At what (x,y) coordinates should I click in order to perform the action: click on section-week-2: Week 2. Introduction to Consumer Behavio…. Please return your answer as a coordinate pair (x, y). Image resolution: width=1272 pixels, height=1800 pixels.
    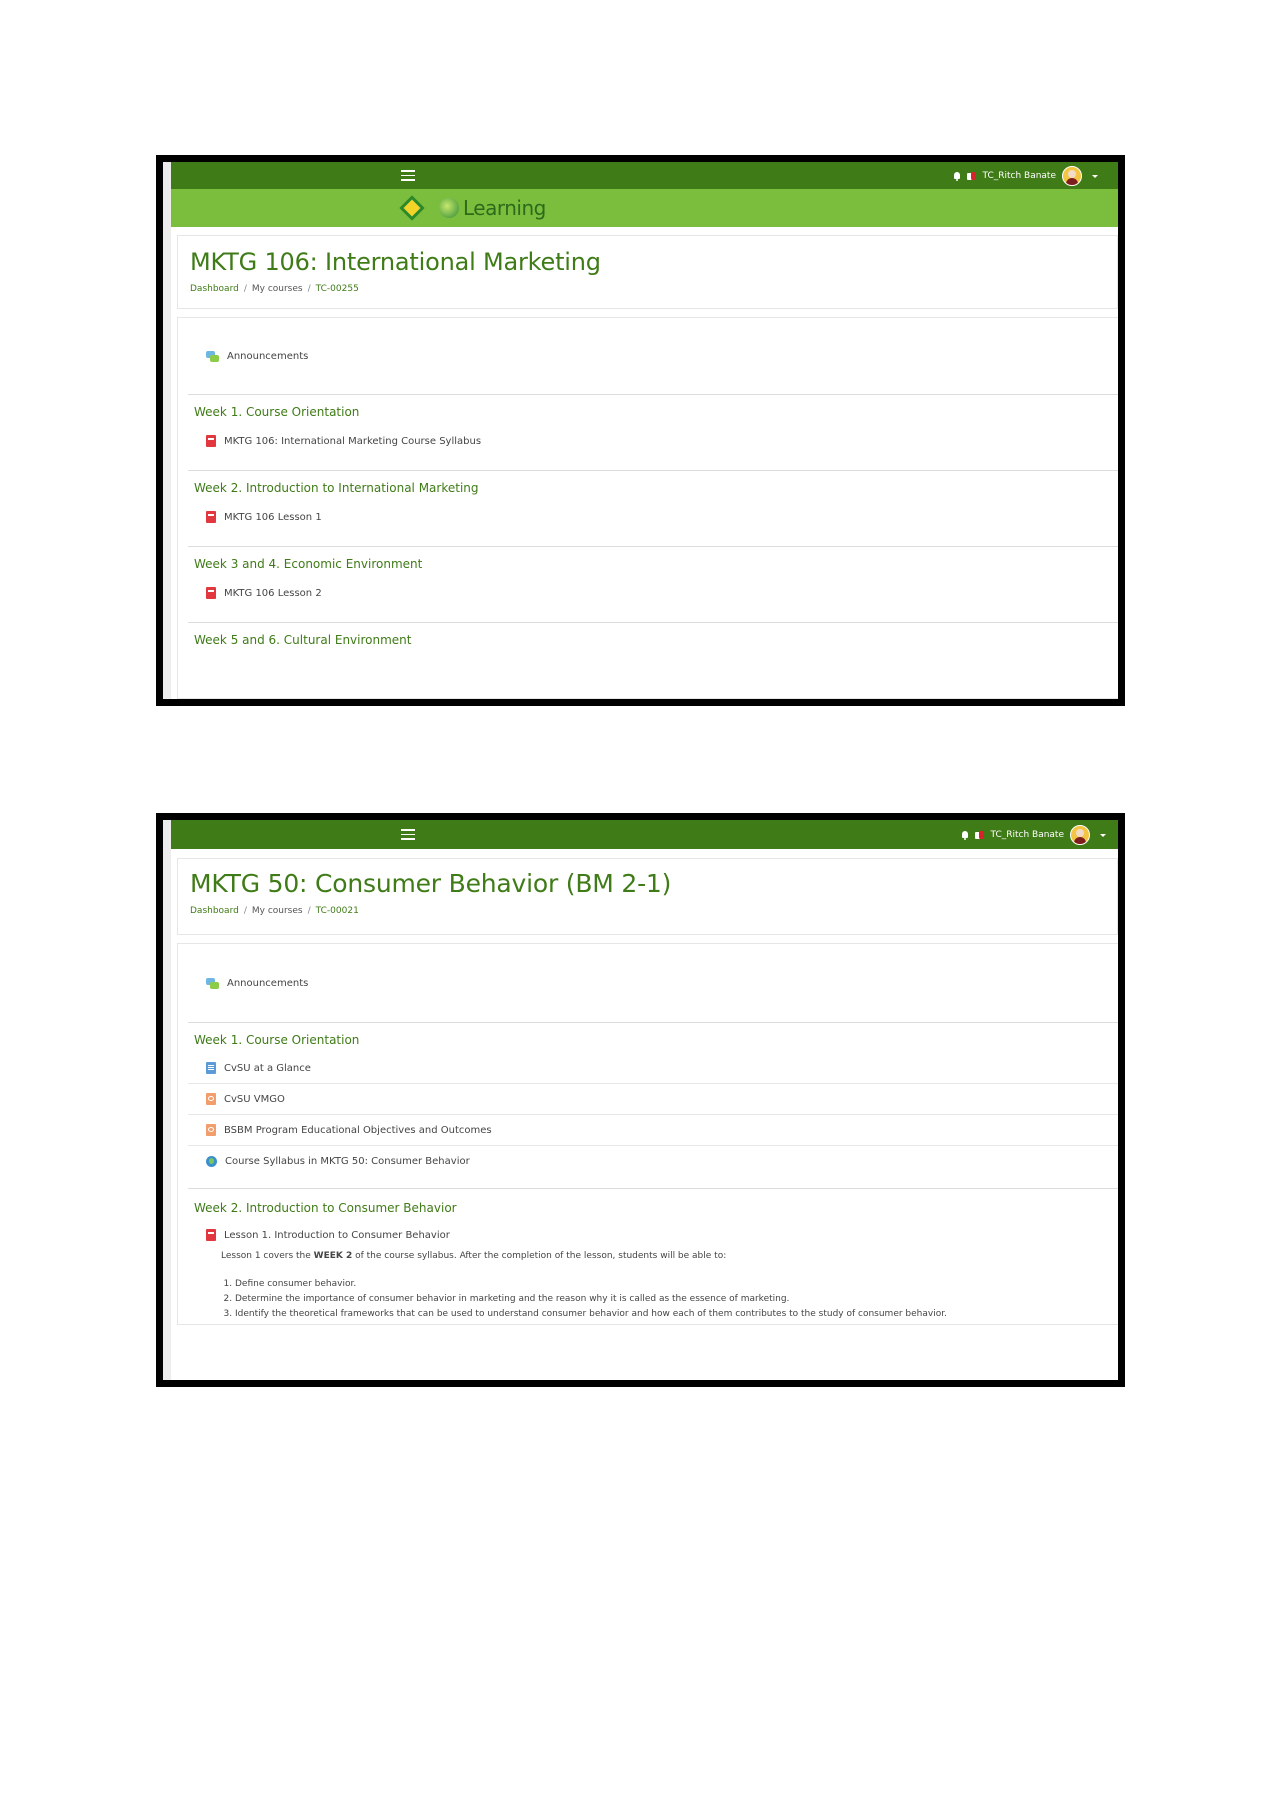
    Looking at the image, I should click on (653, 1254).